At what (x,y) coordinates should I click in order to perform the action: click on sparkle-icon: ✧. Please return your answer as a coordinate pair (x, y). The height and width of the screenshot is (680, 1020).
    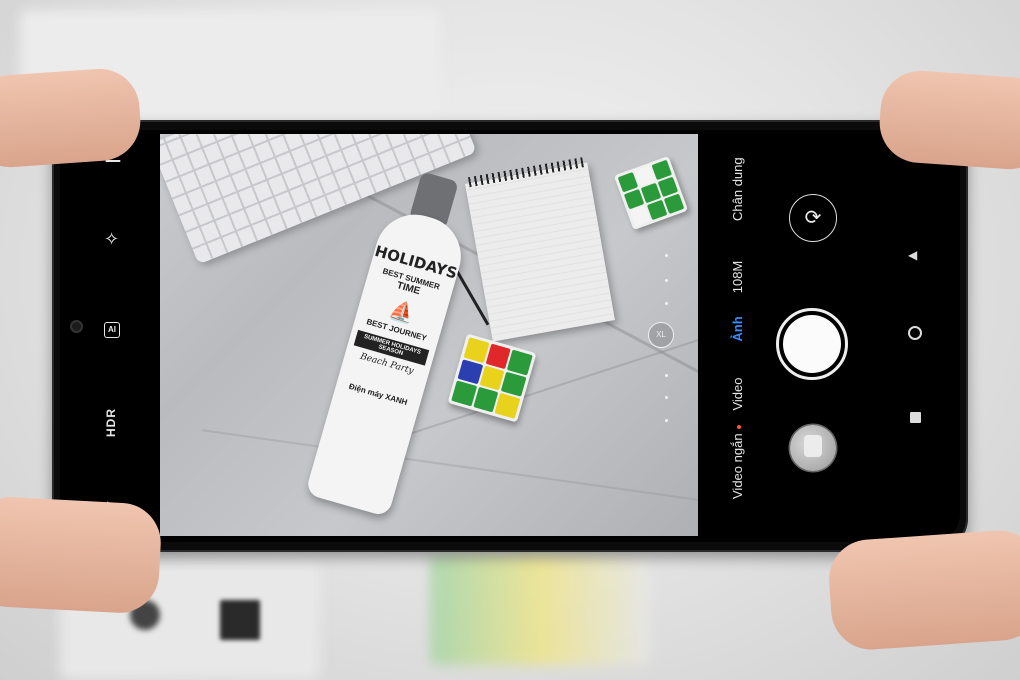
    Looking at the image, I should click on (111, 239).